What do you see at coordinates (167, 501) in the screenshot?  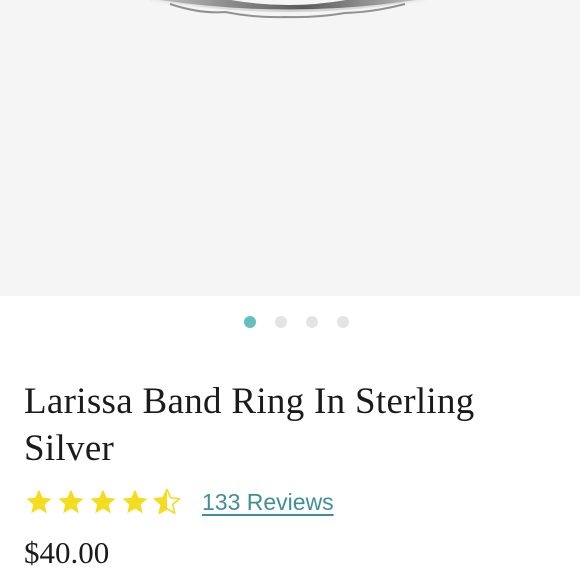 I see `star-half-icon` at bounding box center [167, 501].